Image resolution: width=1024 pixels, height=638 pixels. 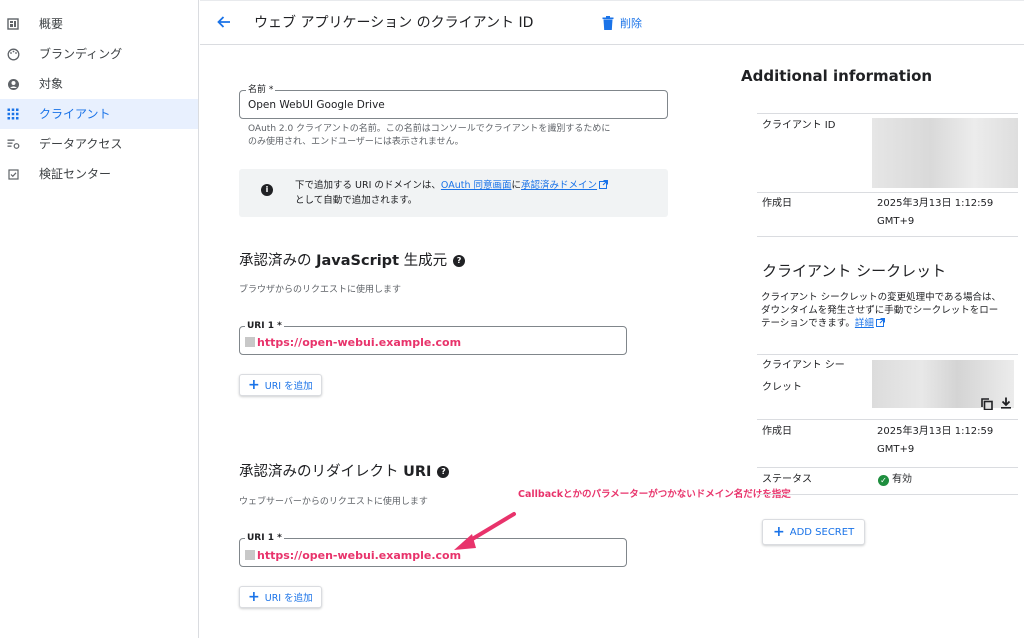 I want to click on sidebar-item-overview: 概要, so click(x=99, y=24).